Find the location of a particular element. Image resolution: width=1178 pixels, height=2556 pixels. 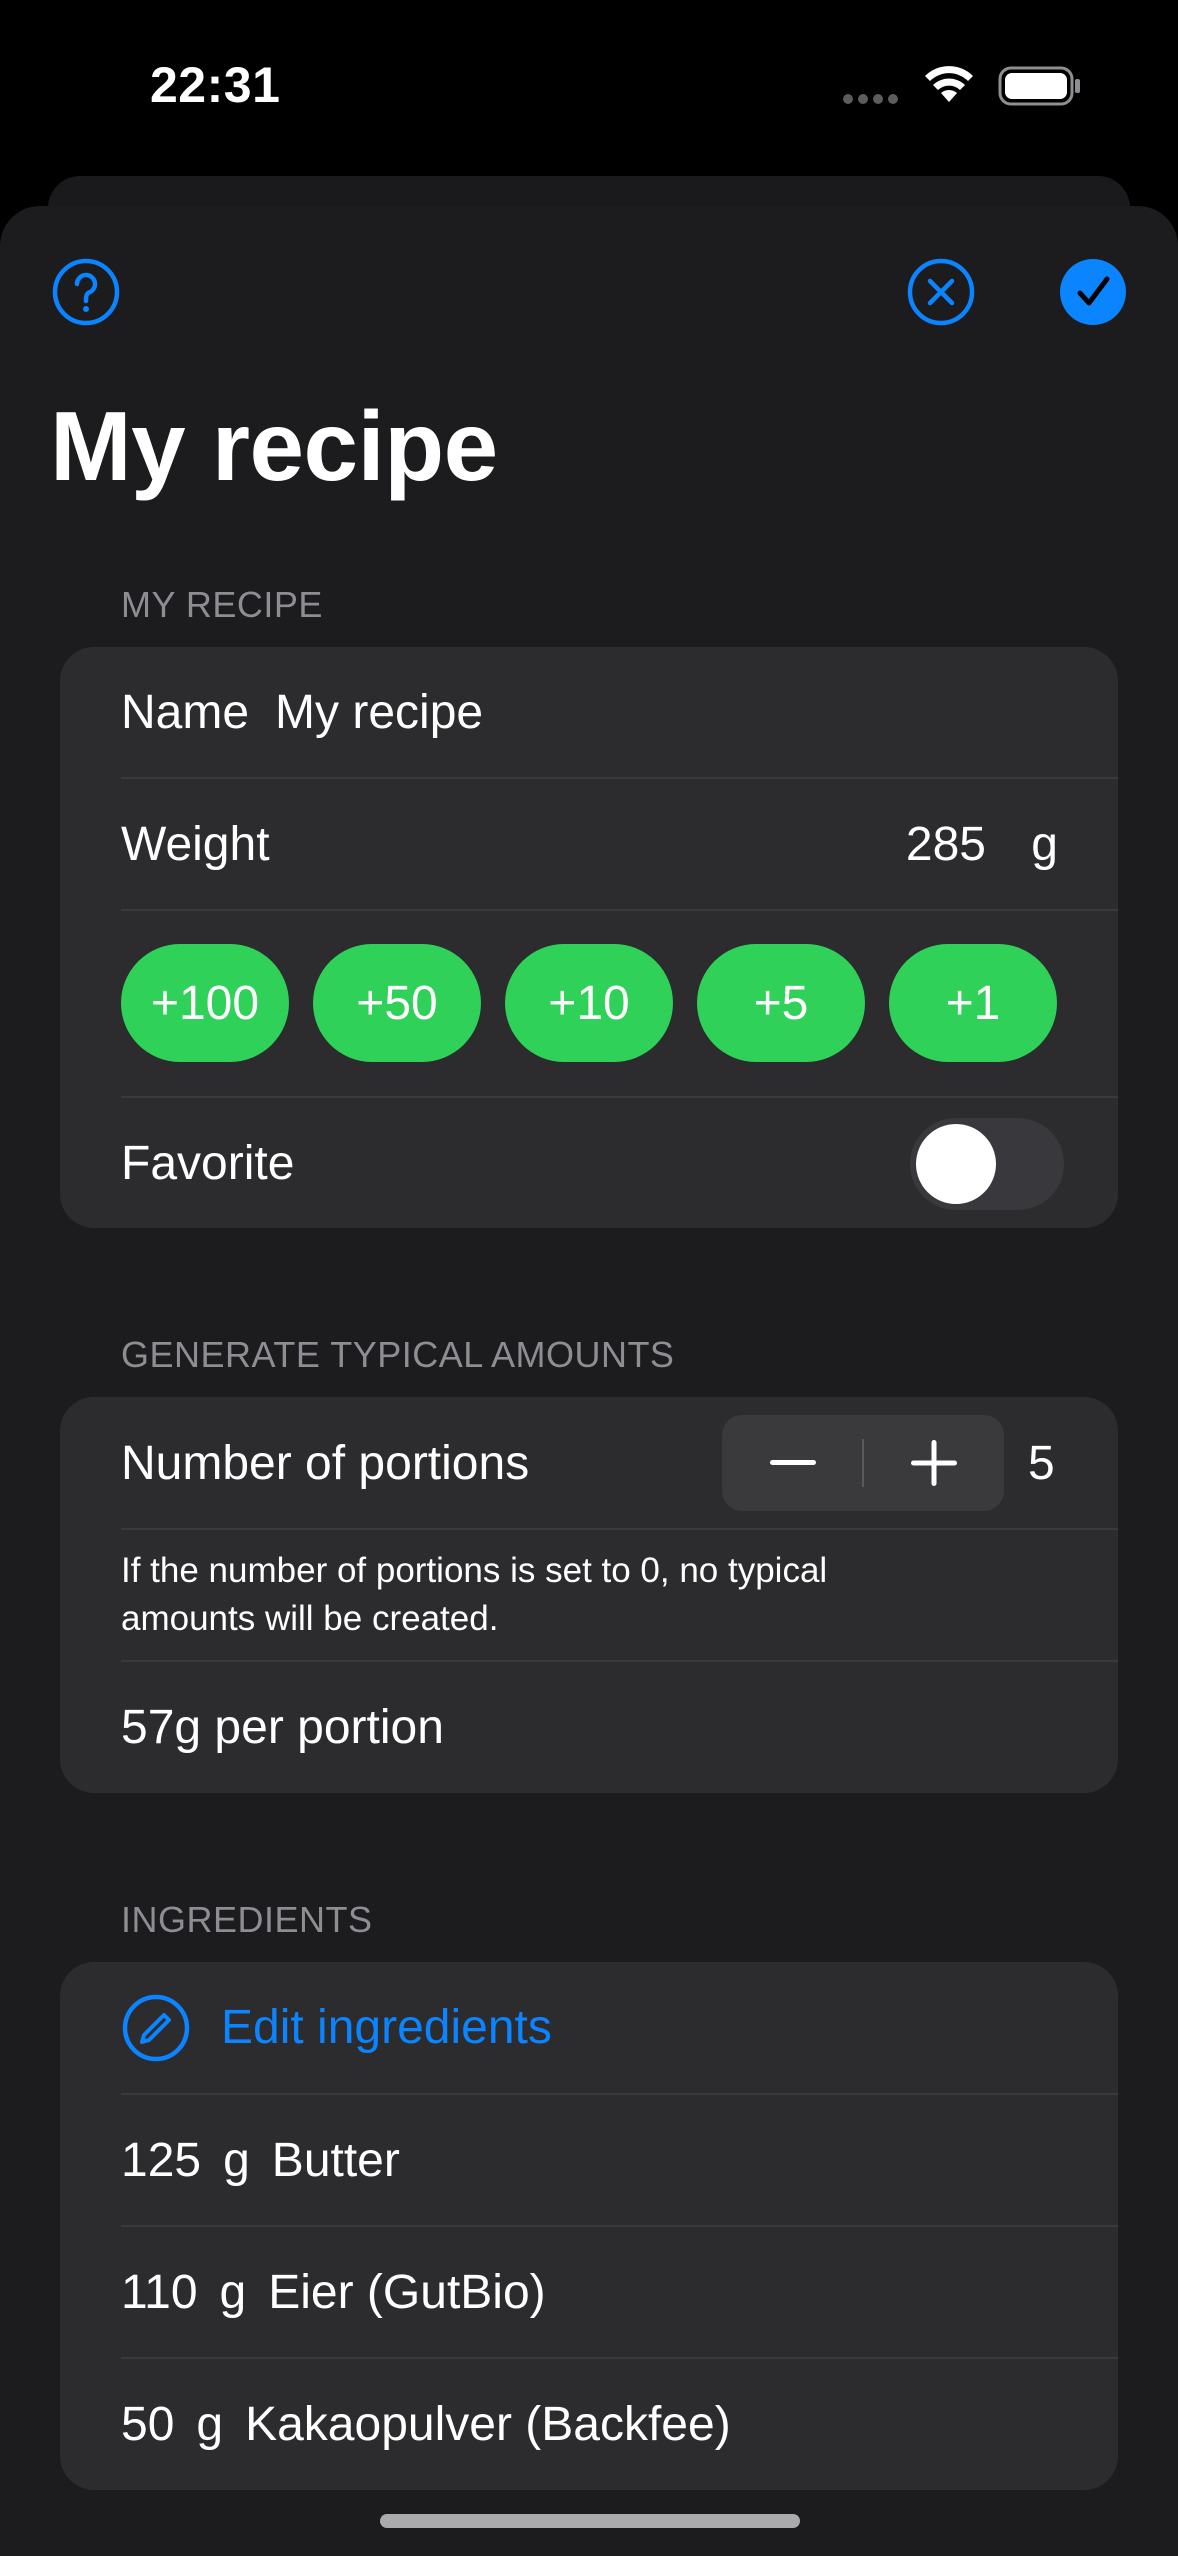

ingredient-row: 125 g Butter is located at coordinates (589, 2160).